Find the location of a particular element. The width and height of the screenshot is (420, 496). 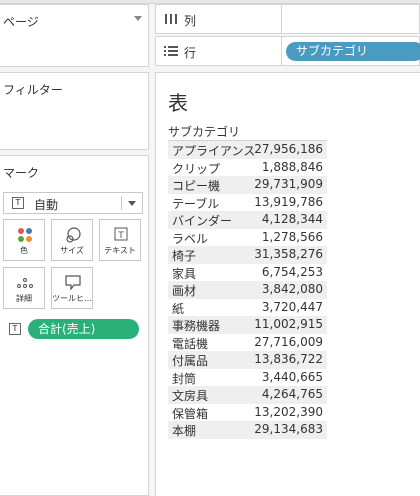

subcategory-cell: 事務機器 is located at coordinates (196, 326).